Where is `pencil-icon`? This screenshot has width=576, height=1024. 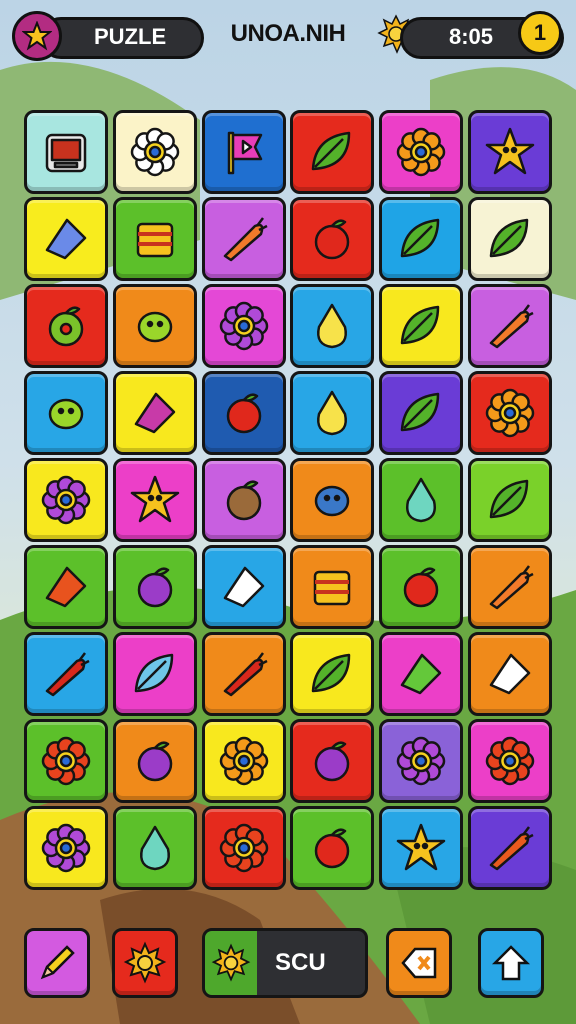 pencil-icon is located at coordinates (57, 962).